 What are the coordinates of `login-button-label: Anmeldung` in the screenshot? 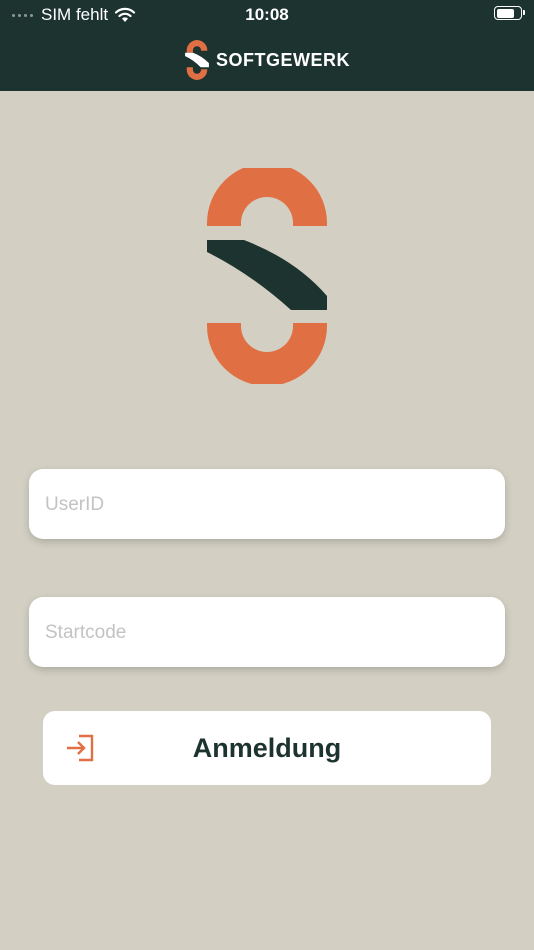 It's located at (267, 748).